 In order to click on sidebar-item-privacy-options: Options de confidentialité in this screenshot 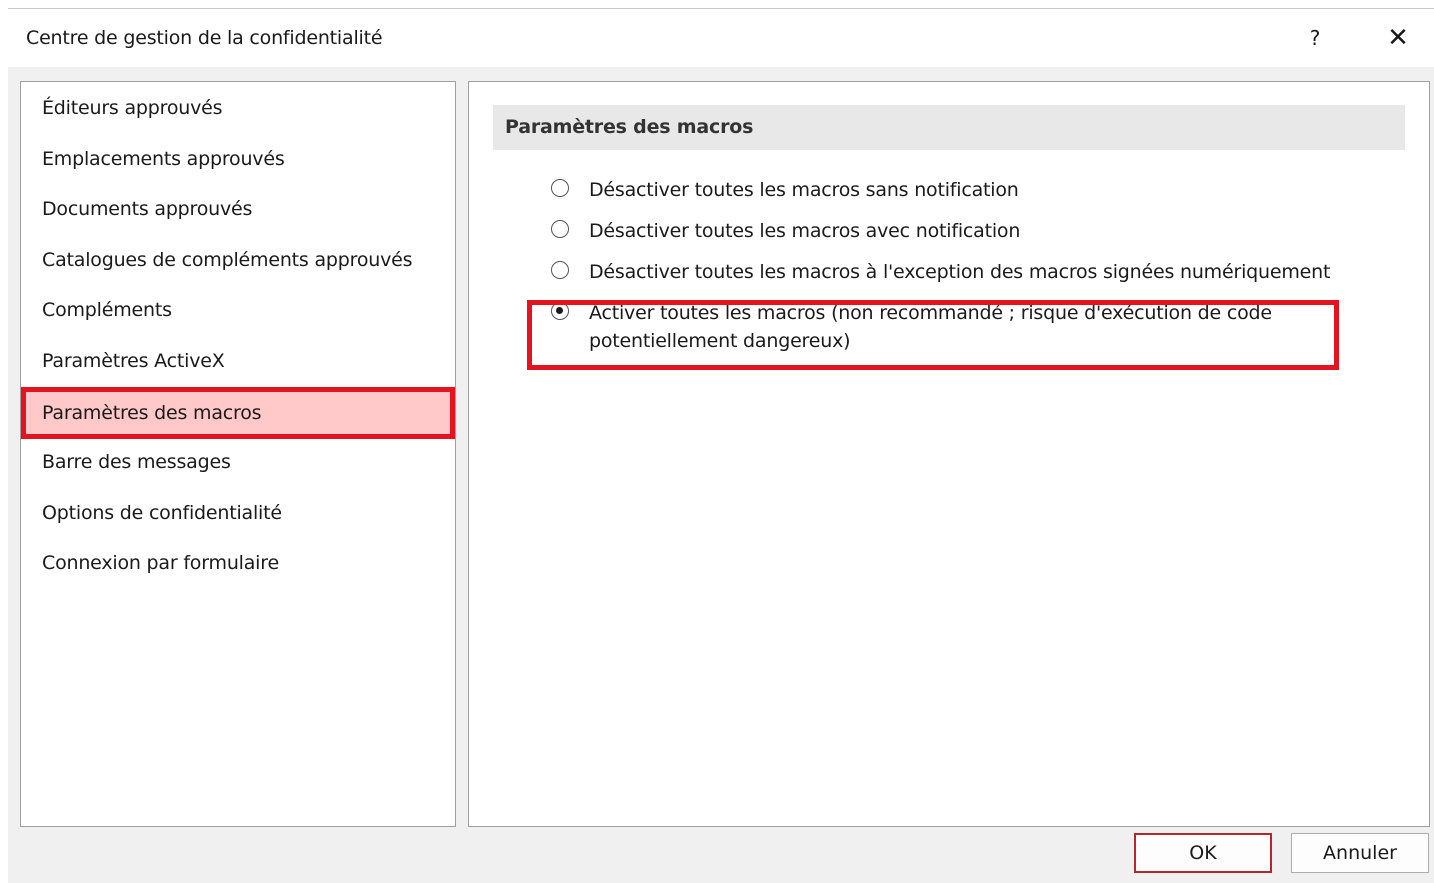, I will do `click(238, 513)`.